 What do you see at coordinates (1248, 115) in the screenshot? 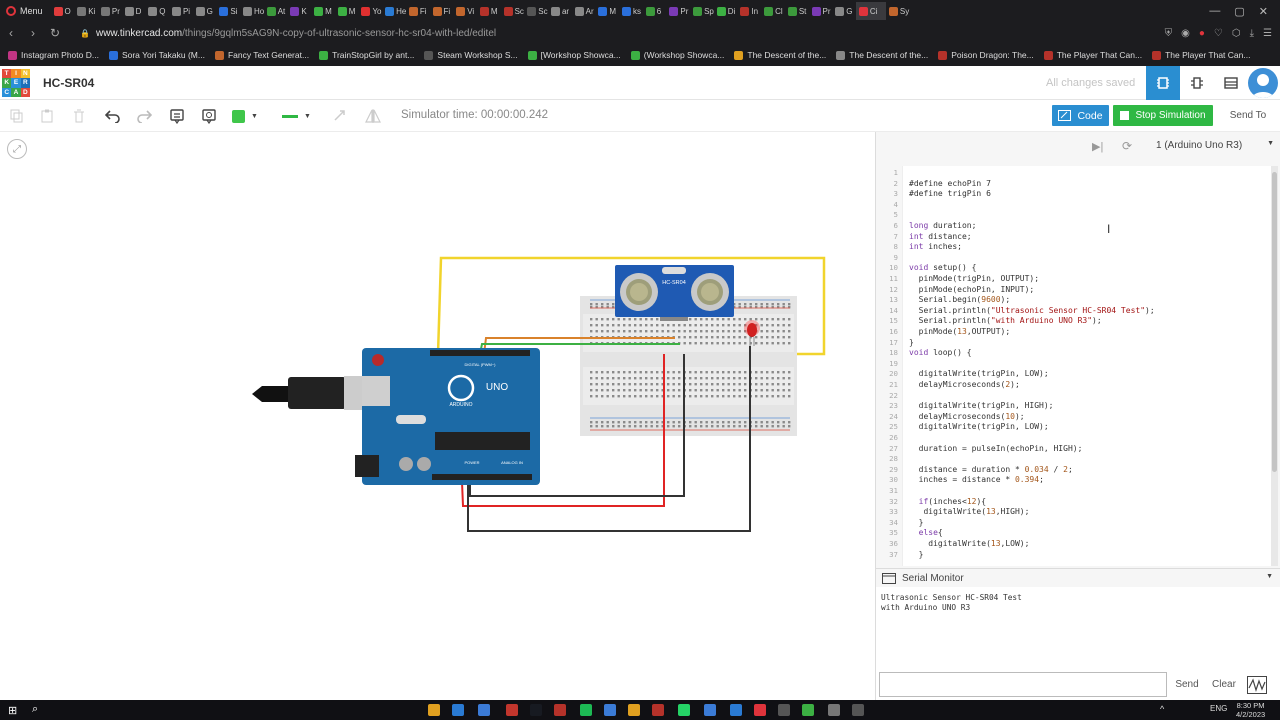
I see `send-to-button: Send To` at bounding box center [1248, 115].